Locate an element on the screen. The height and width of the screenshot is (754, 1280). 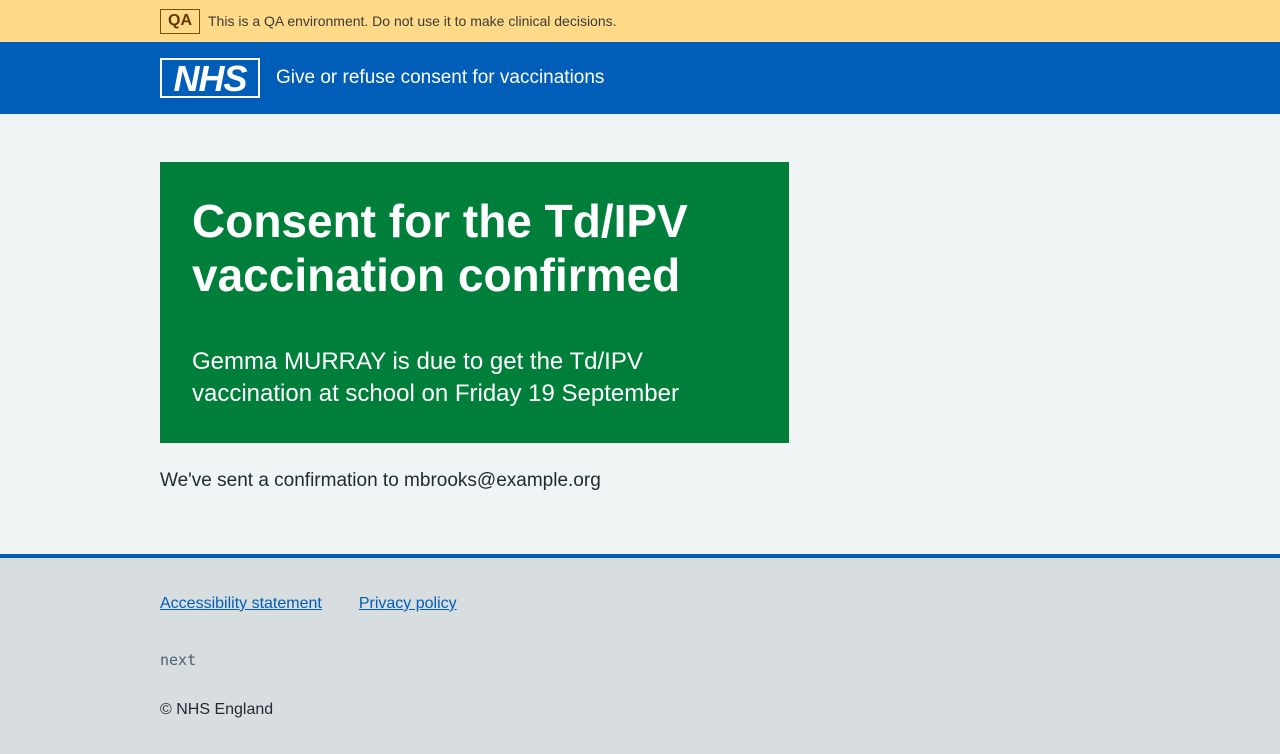
svg-text: NHS is located at coordinates (210, 78).